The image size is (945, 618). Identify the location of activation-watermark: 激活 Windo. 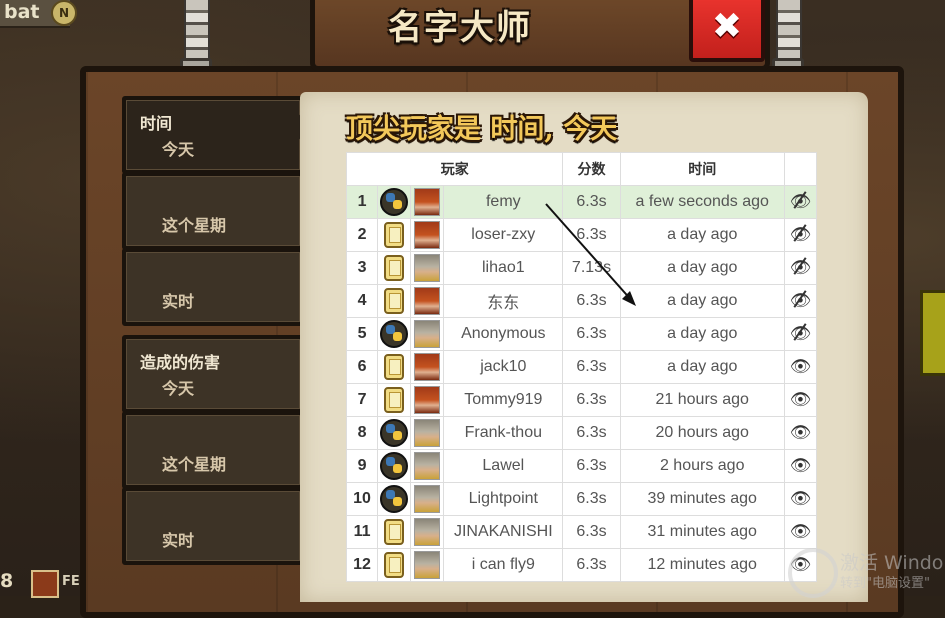
(892, 563).